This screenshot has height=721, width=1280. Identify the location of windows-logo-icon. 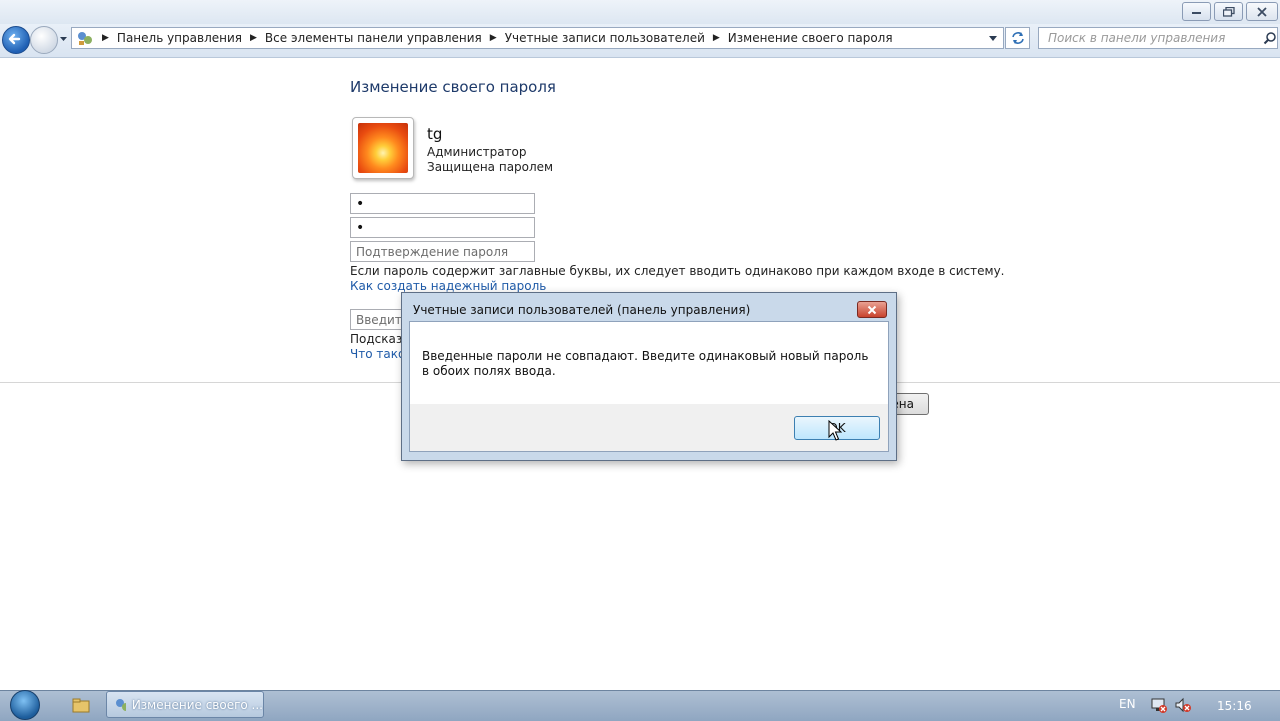
(25, 705).